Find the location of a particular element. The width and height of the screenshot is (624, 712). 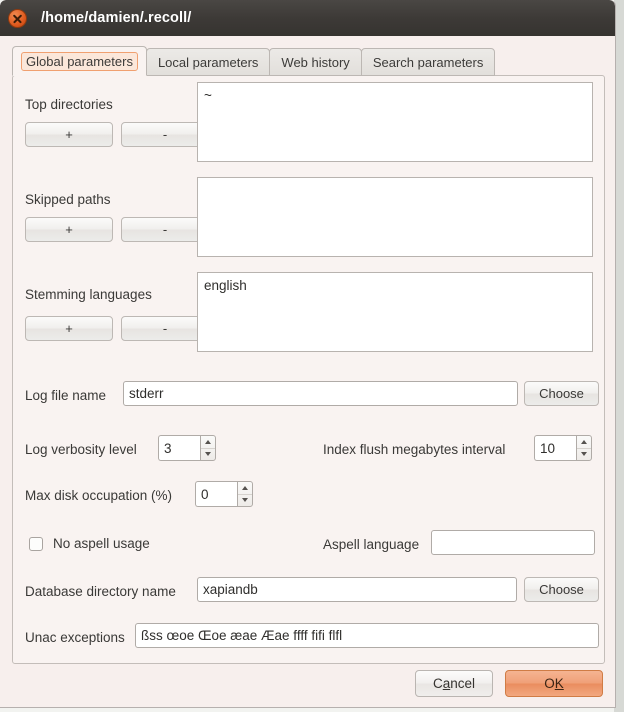

tab-web-history-label: Web history is located at coordinates (315, 62).